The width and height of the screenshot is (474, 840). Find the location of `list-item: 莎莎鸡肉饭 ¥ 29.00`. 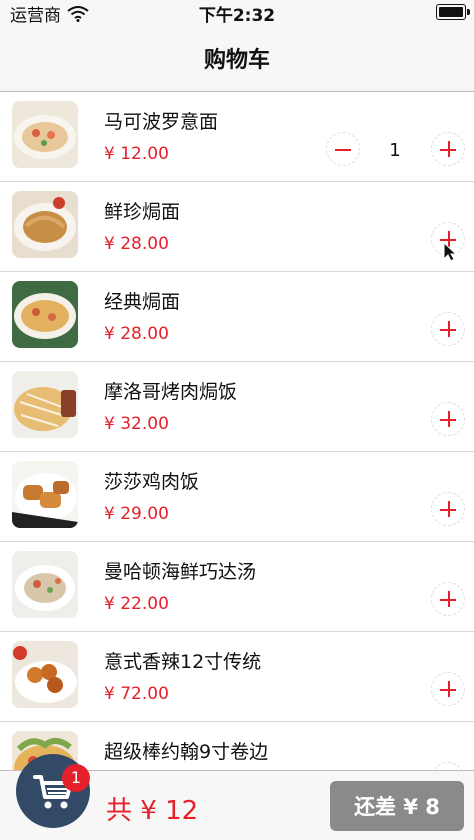

list-item: 莎莎鸡肉饭 ¥ 29.00 is located at coordinates (237, 497).